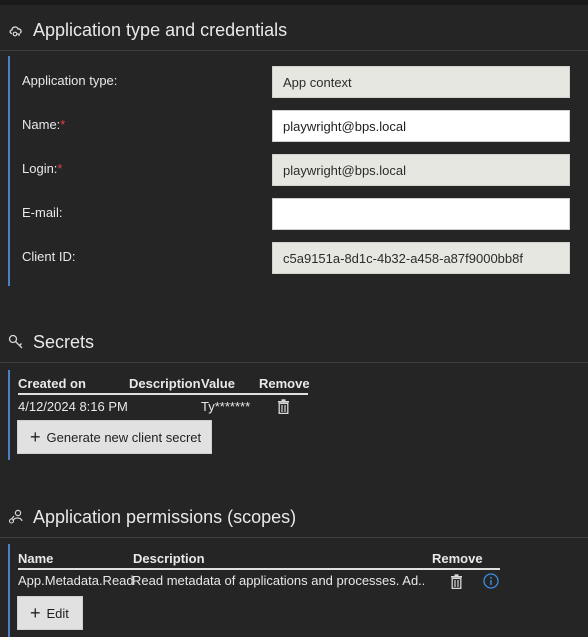 This screenshot has height=637, width=588. Describe the element at coordinates (163, 394) in the screenshot. I see `secrets-header-underline` at that location.